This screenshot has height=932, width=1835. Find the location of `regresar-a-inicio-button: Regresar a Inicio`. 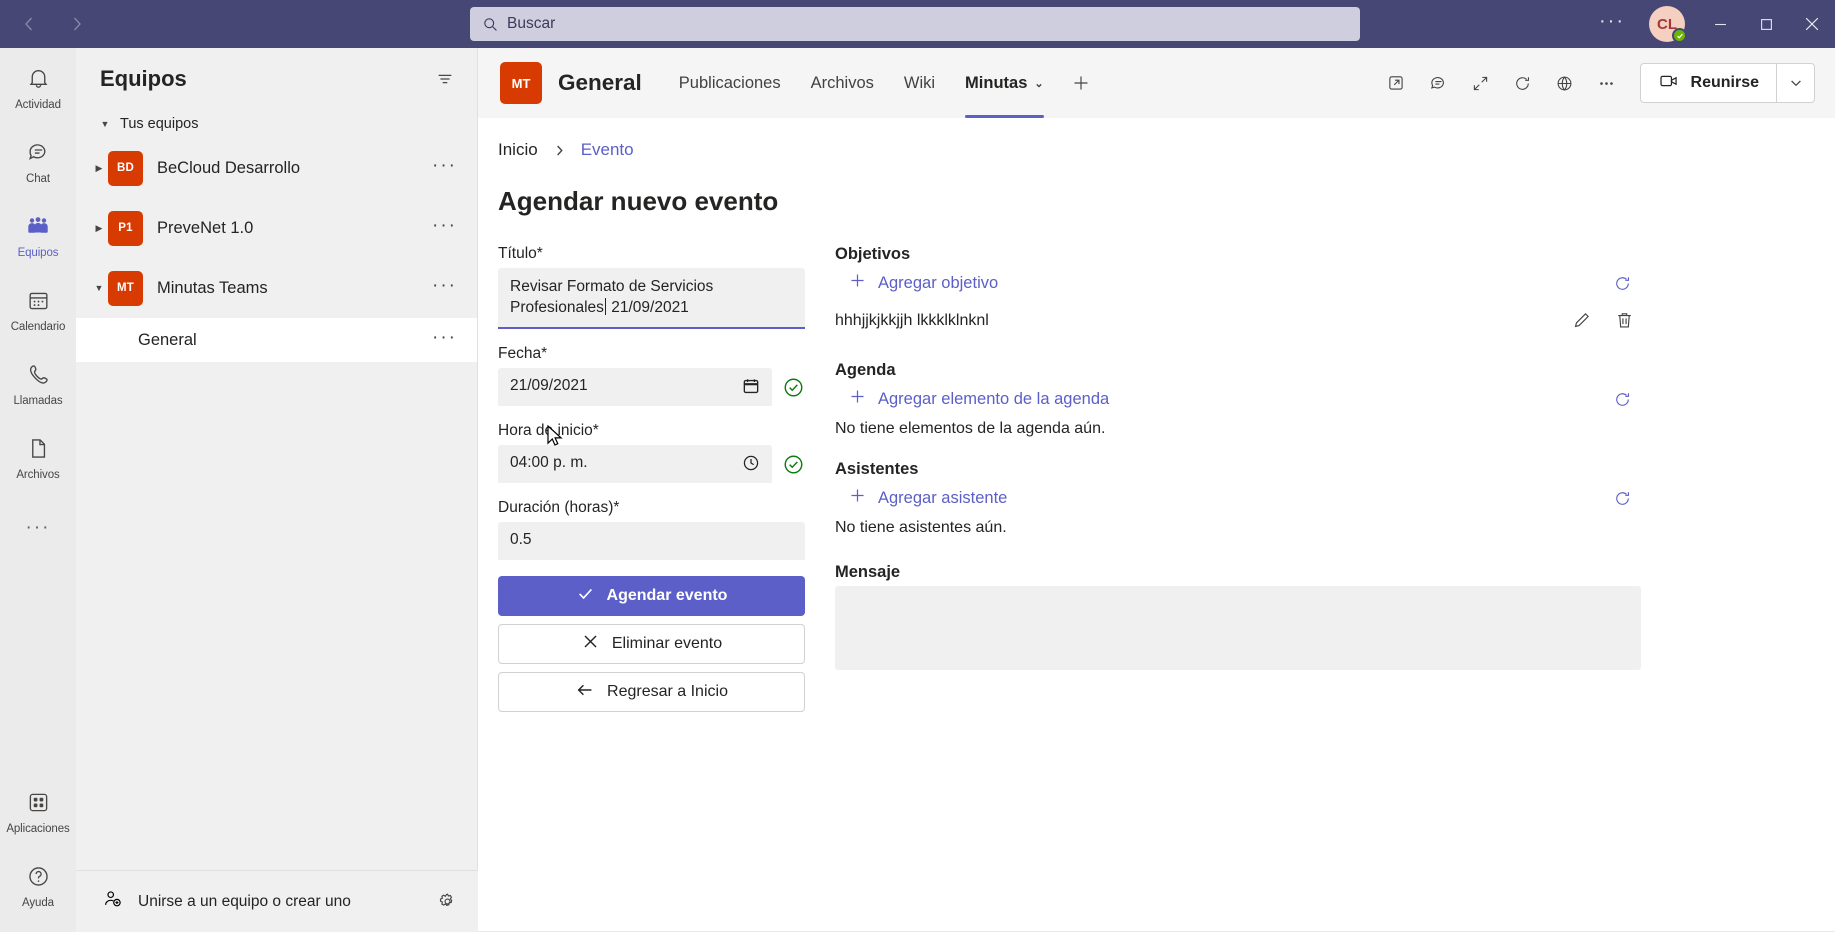

regresar-a-inicio-button: Regresar a Inicio is located at coordinates (651, 692).